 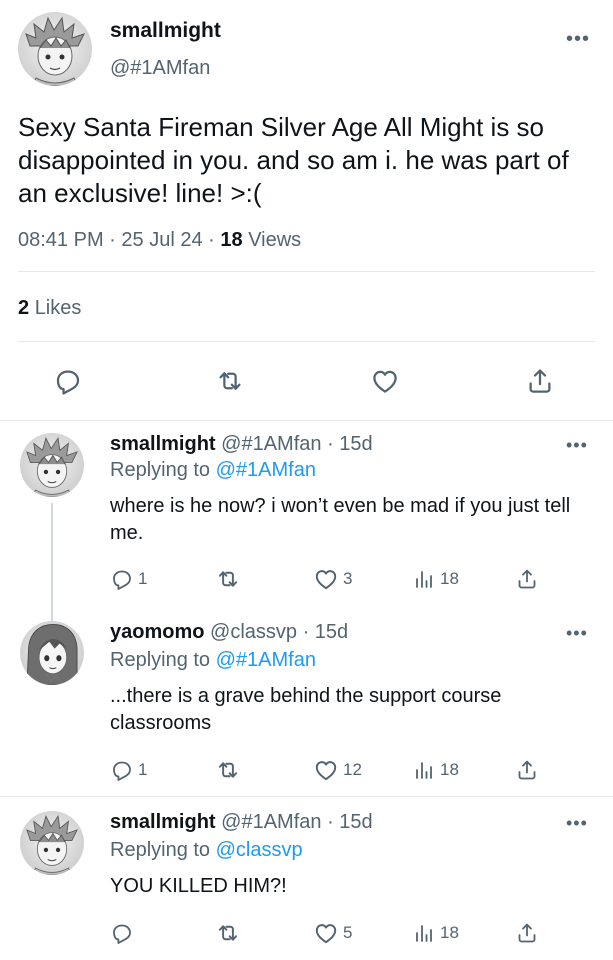 I want to click on display-name: yaomomo, so click(x=157, y=632).